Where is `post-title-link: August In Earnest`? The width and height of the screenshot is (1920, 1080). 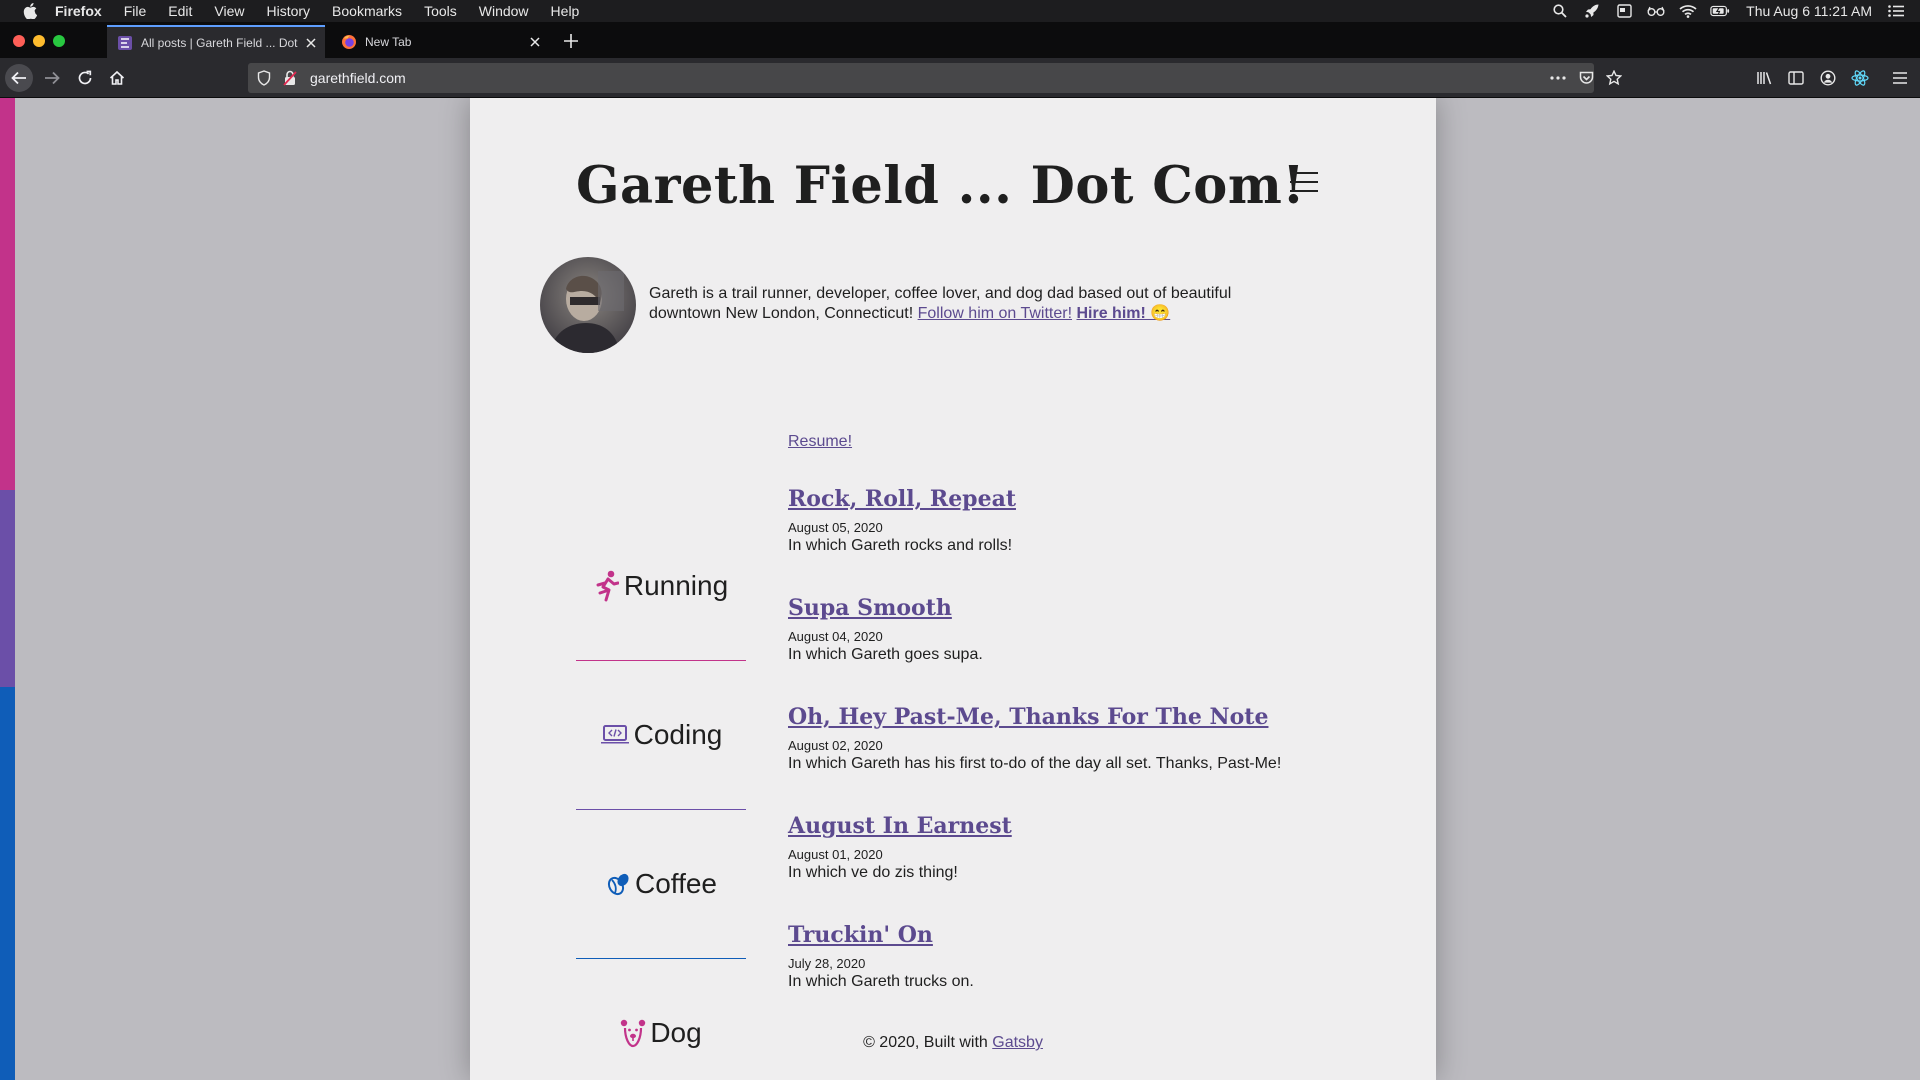 post-title-link: August In Earnest is located at coordinates (1088, 828).